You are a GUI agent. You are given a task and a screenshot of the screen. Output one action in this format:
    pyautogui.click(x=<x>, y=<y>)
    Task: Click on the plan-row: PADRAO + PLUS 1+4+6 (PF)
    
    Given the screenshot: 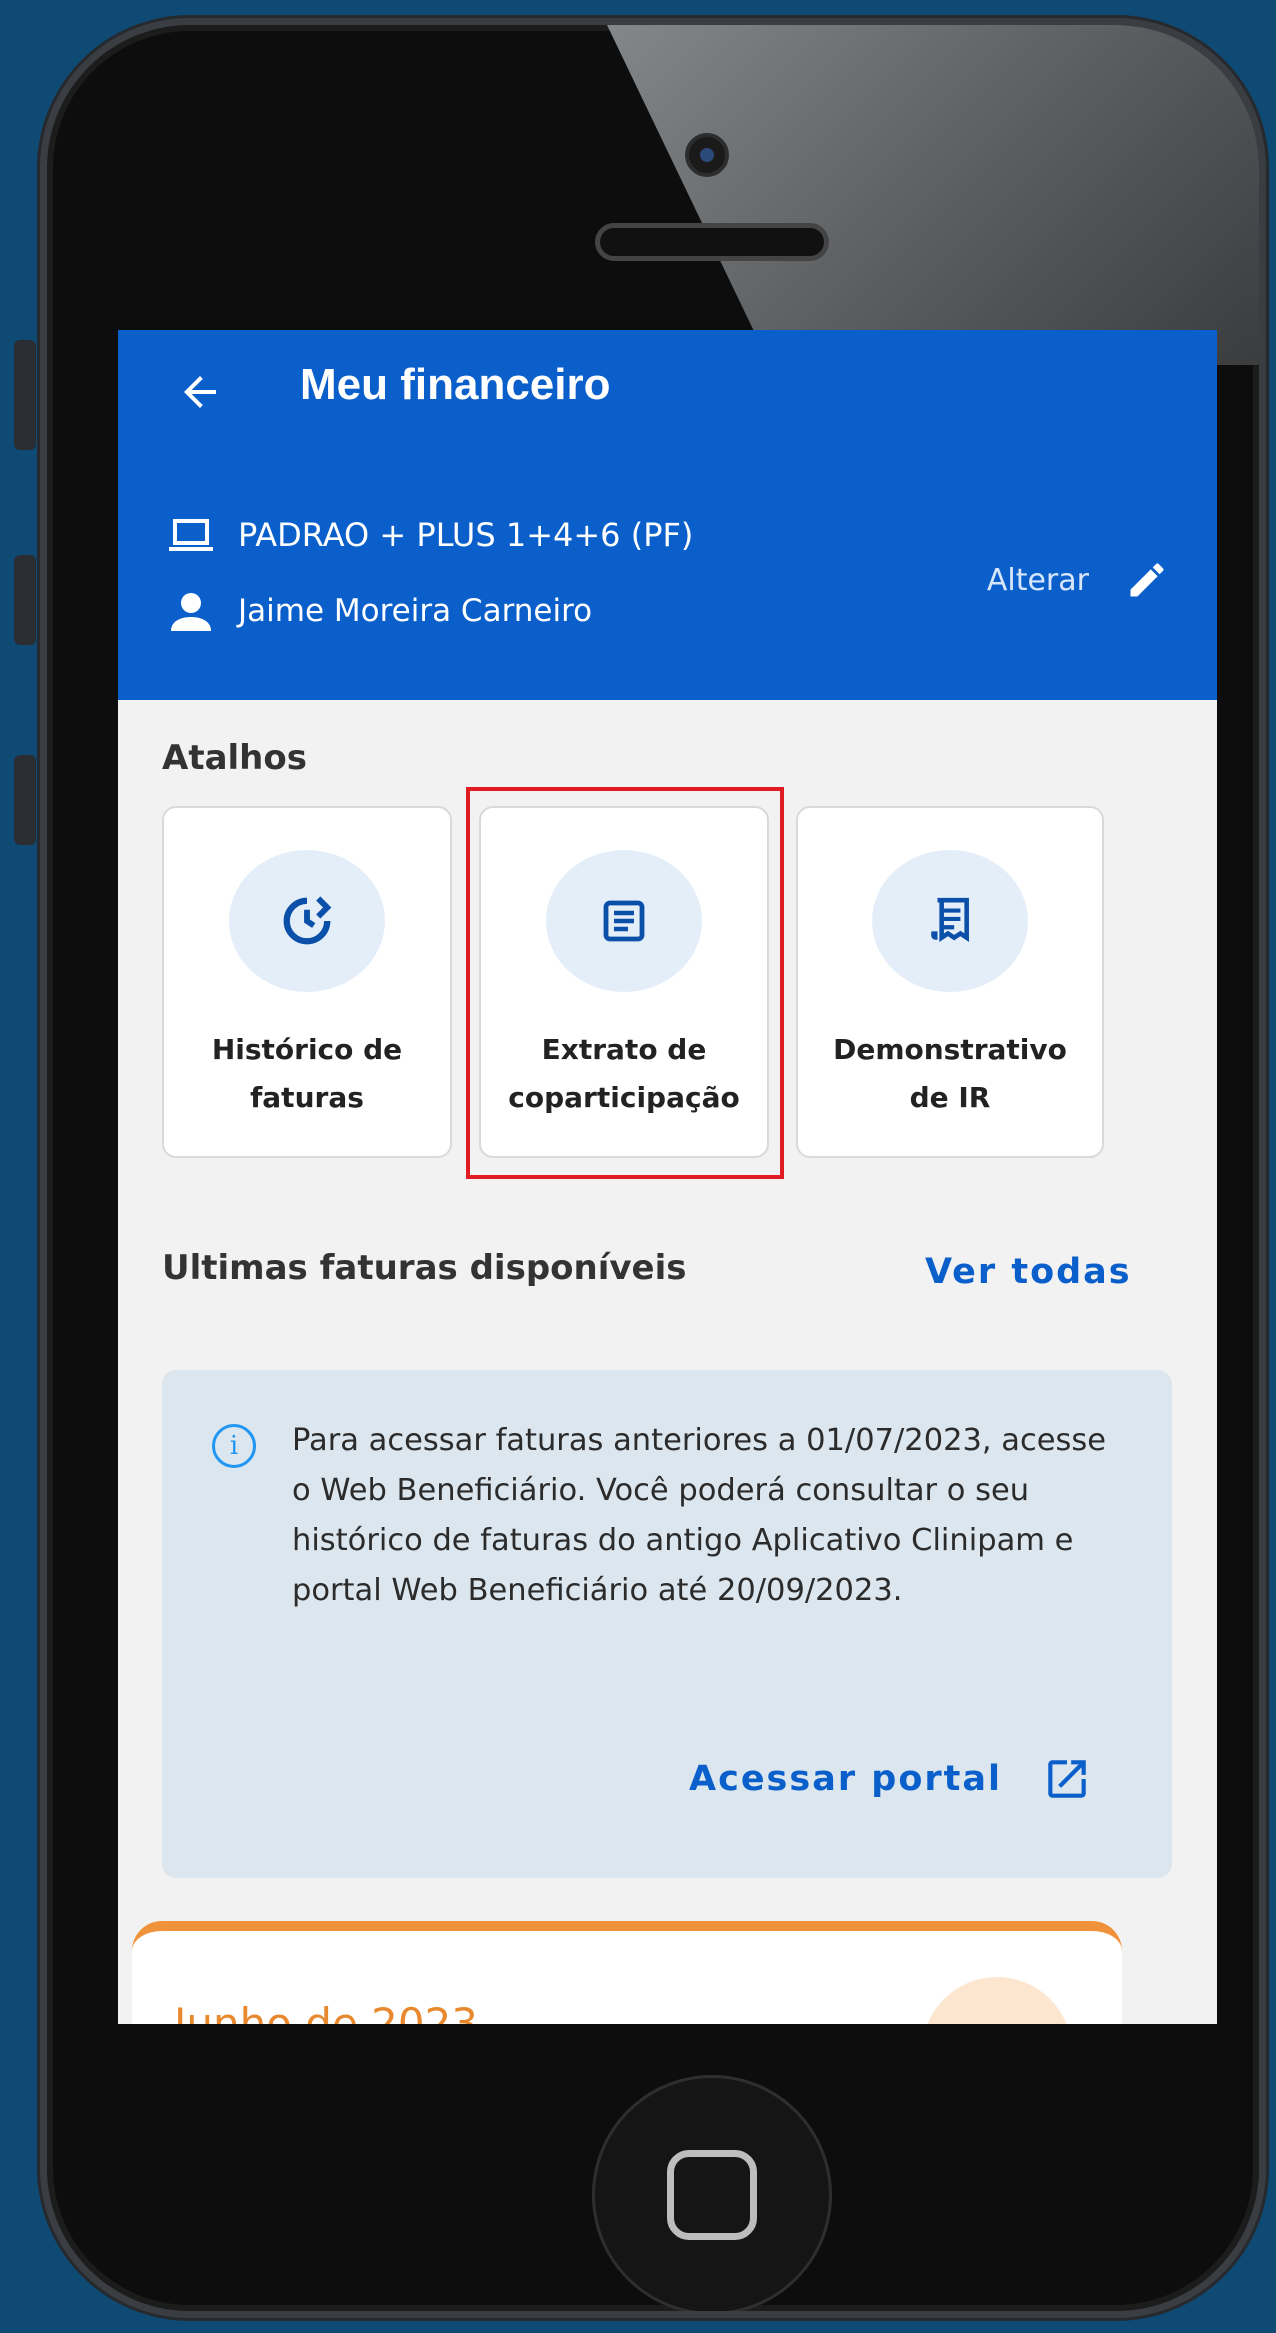 What is the action you would take?
    pyautogui.click(x=429, y=535)
    